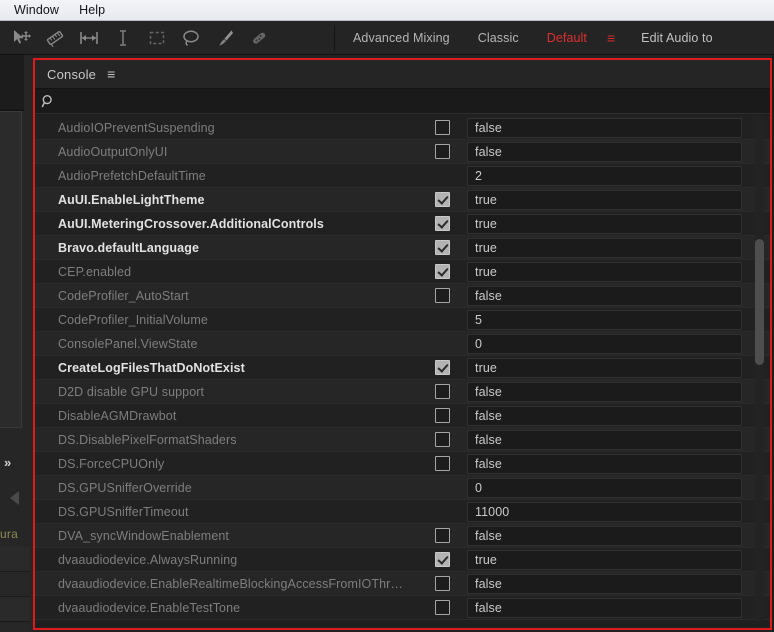  What do you see at coordinates (611, 38) in the screenshot?
I see `workspace-menu-icon: ≡` at bounding box center [611, 38].